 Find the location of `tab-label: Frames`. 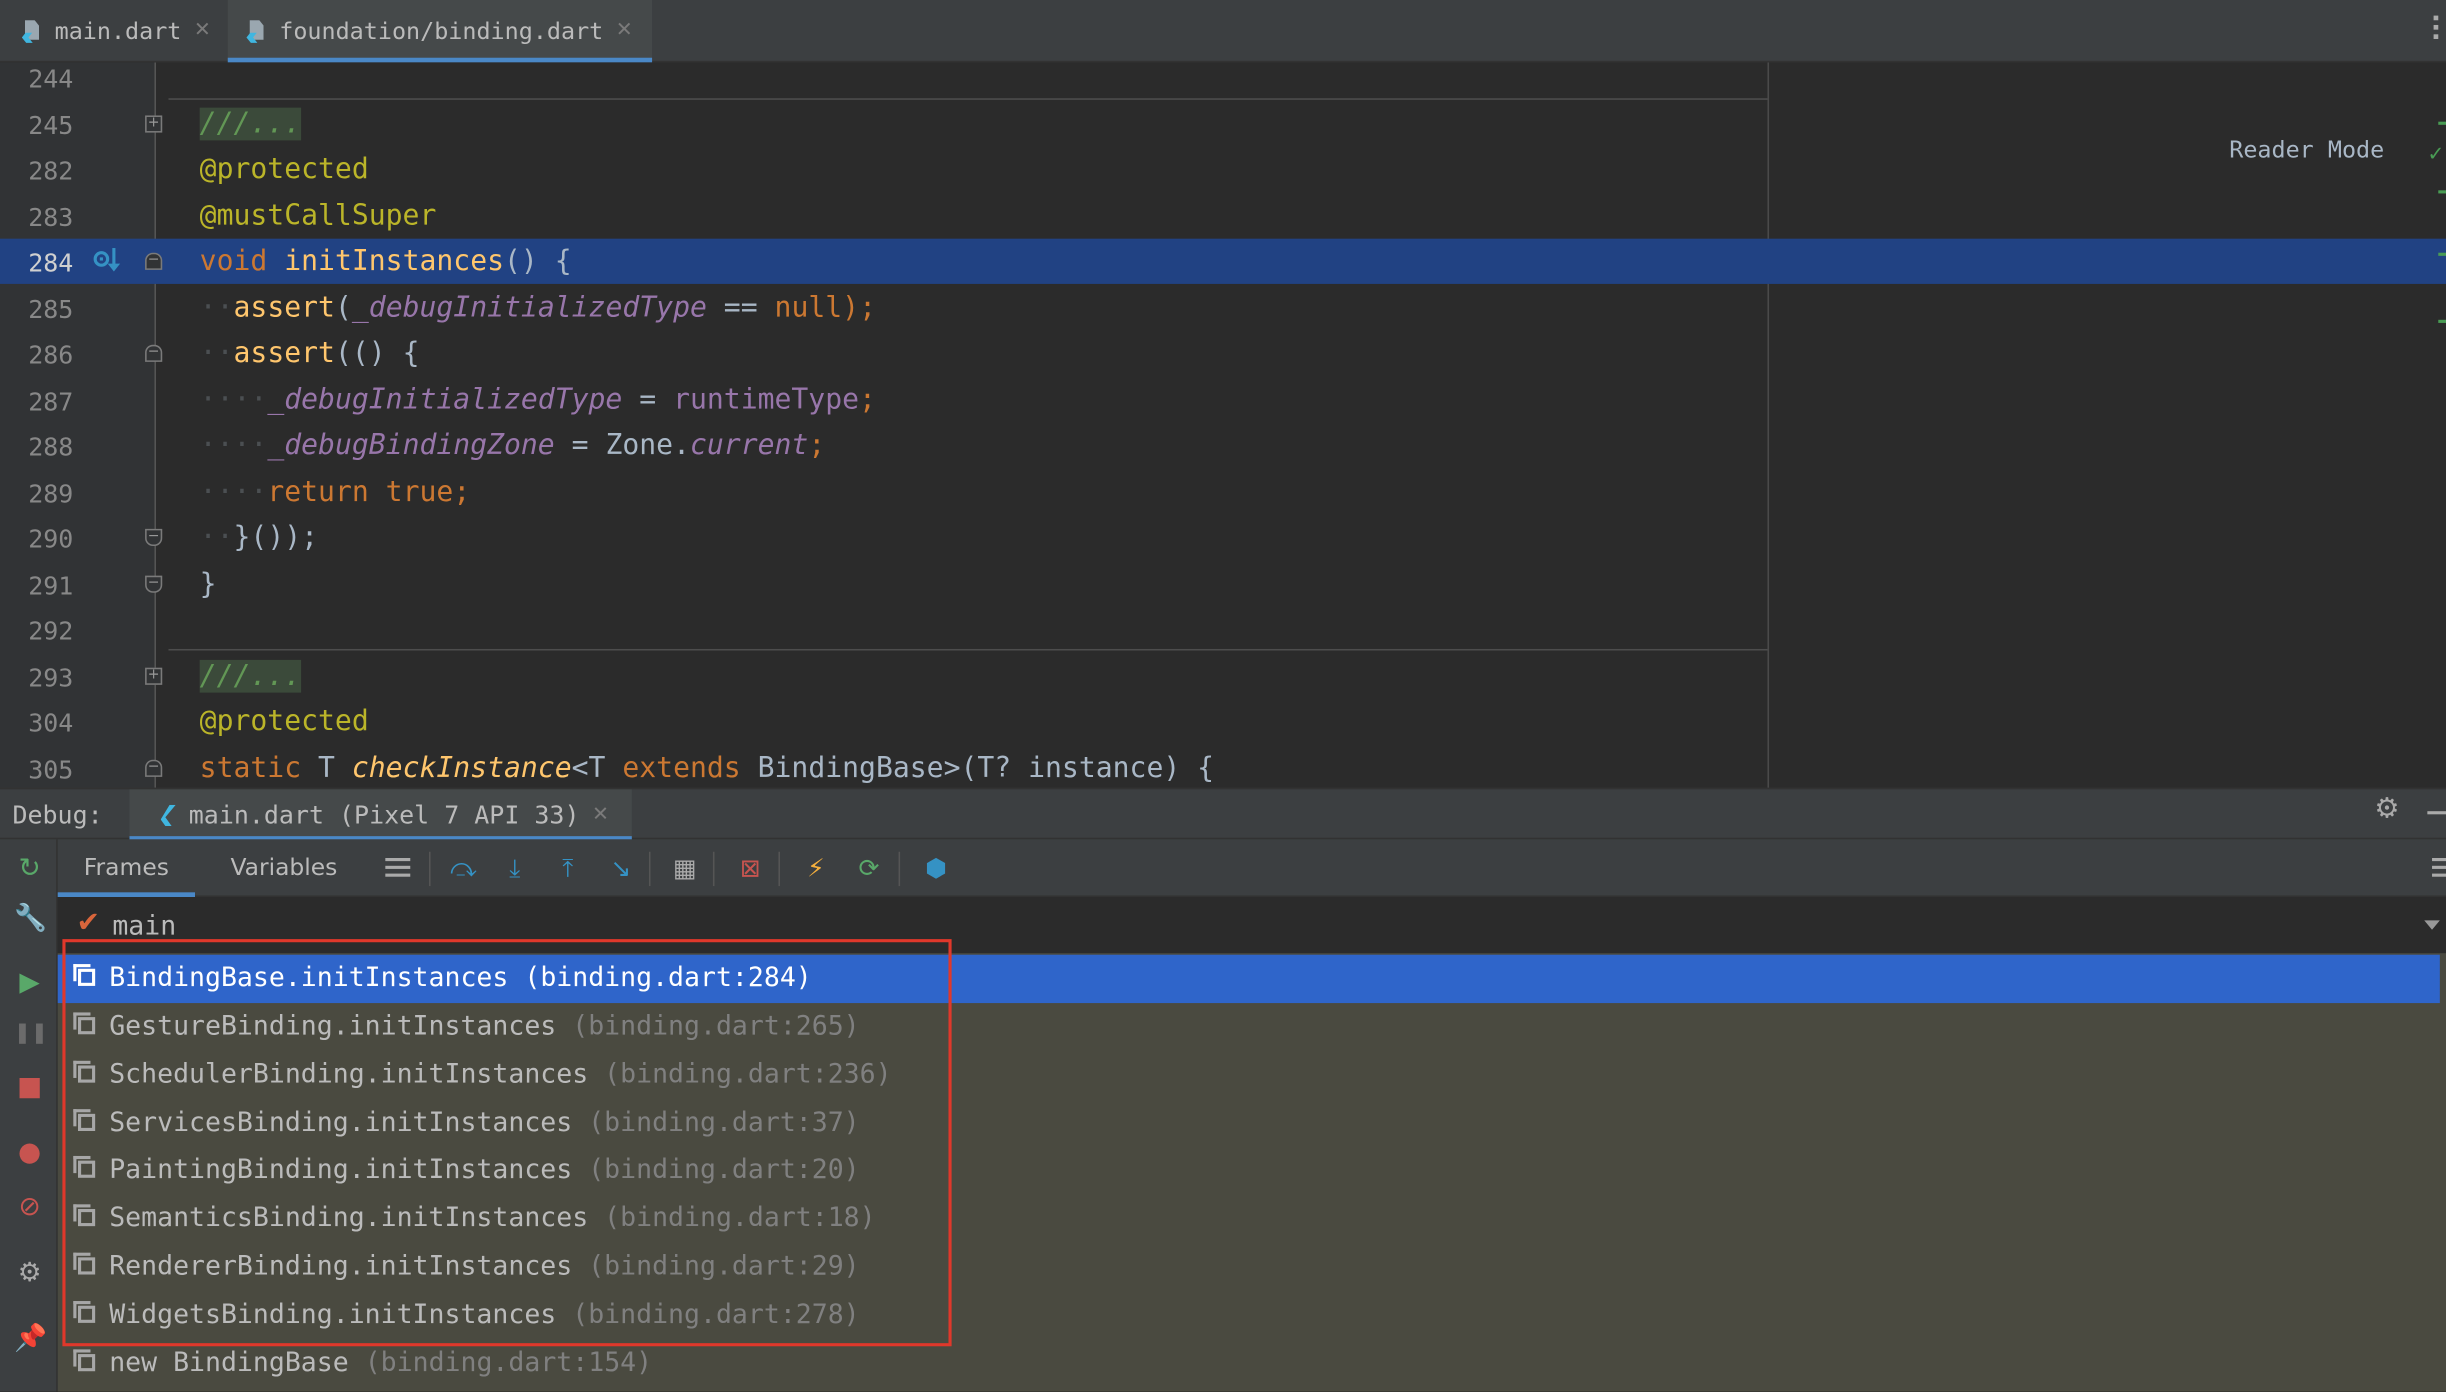

tab-label: Frames is located at coordinates (126, 867).